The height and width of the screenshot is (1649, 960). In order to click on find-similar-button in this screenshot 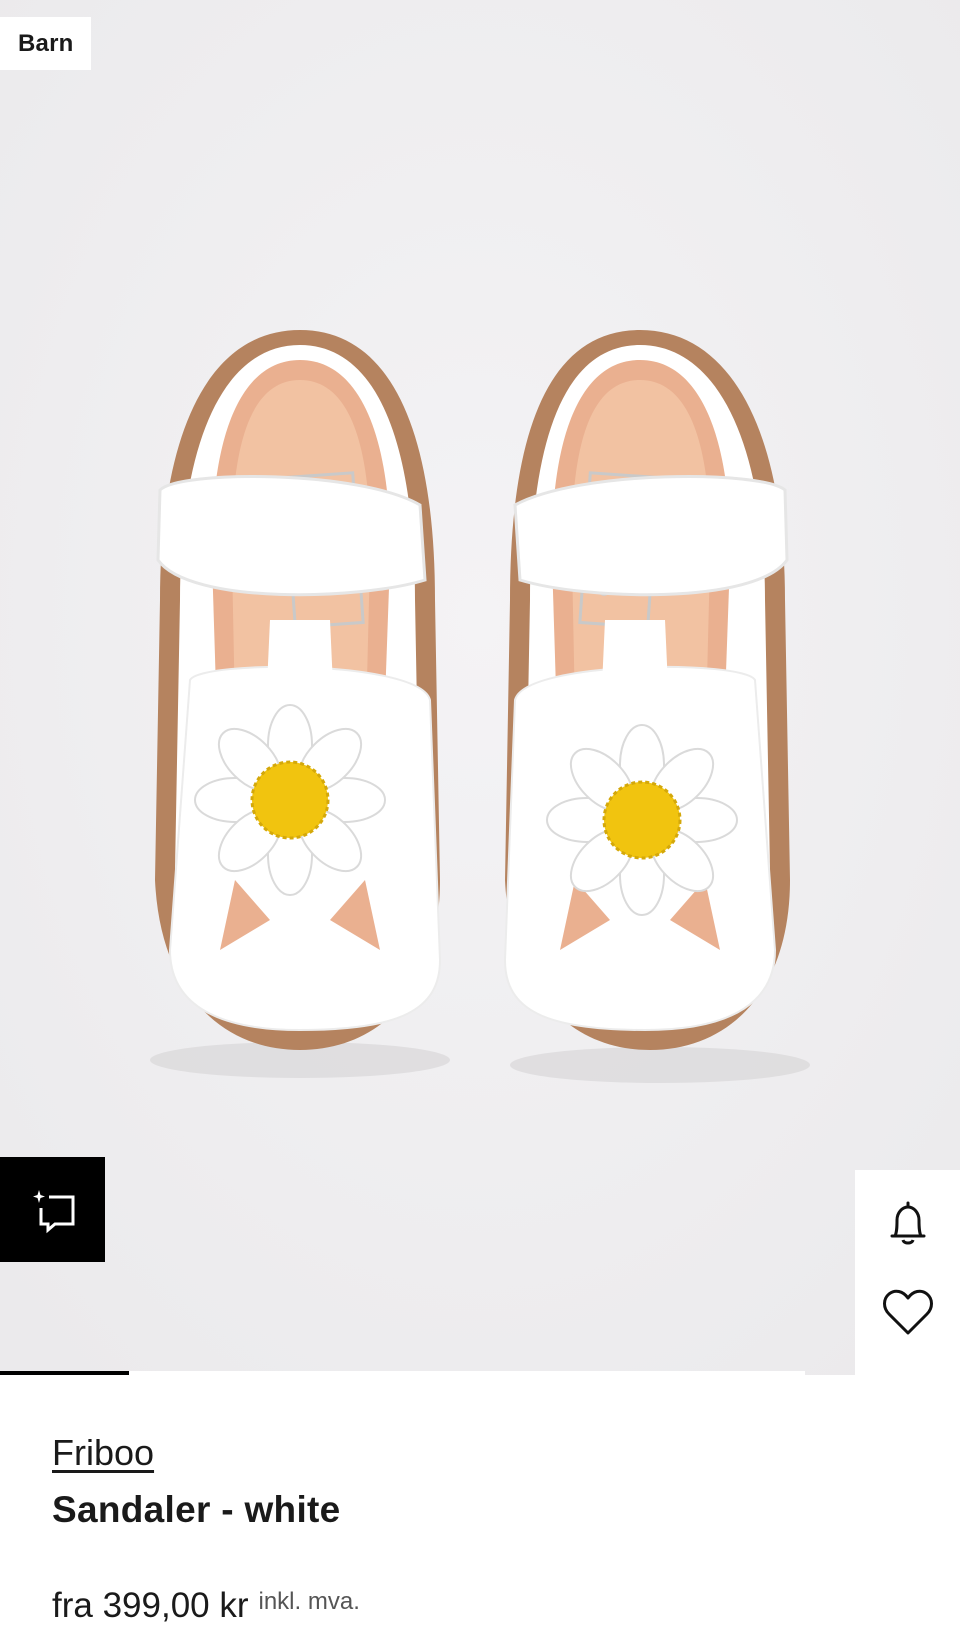, I will do `click(52, 1209)`.